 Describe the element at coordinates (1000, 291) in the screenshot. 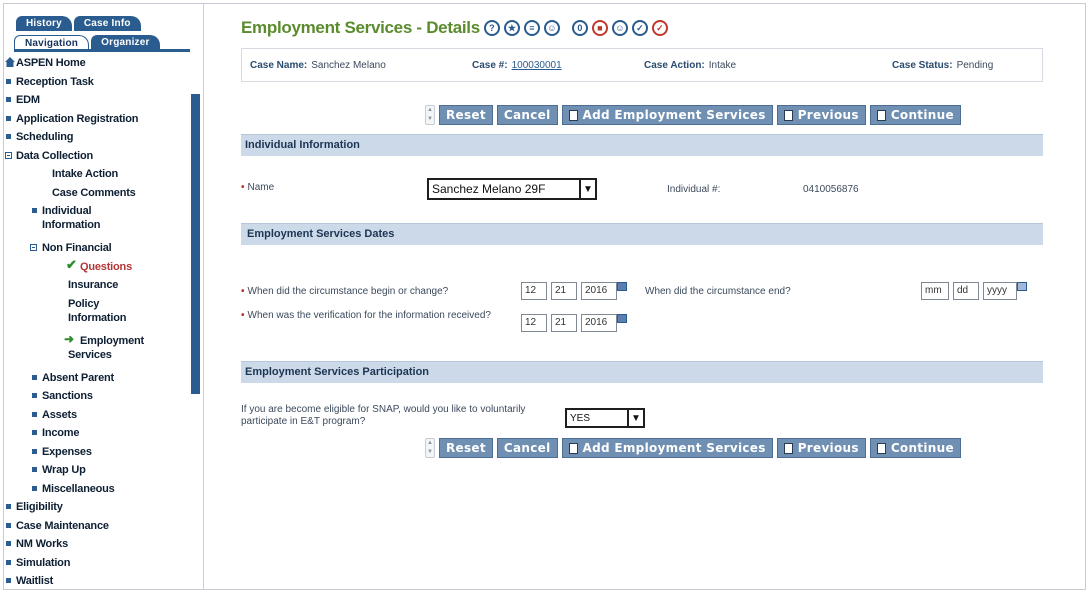

I see `end-year-input: yyyy` at that location.